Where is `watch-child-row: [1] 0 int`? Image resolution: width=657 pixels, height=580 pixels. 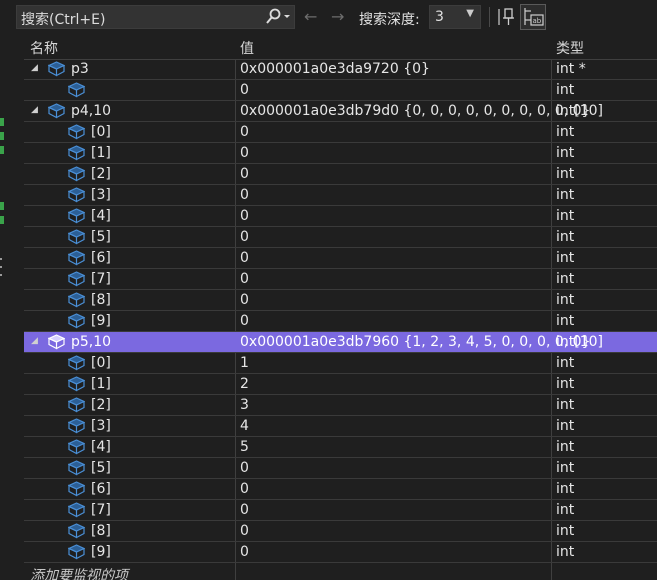 watch-child-row: [1] 0 int is located at coordinates (340, 153).